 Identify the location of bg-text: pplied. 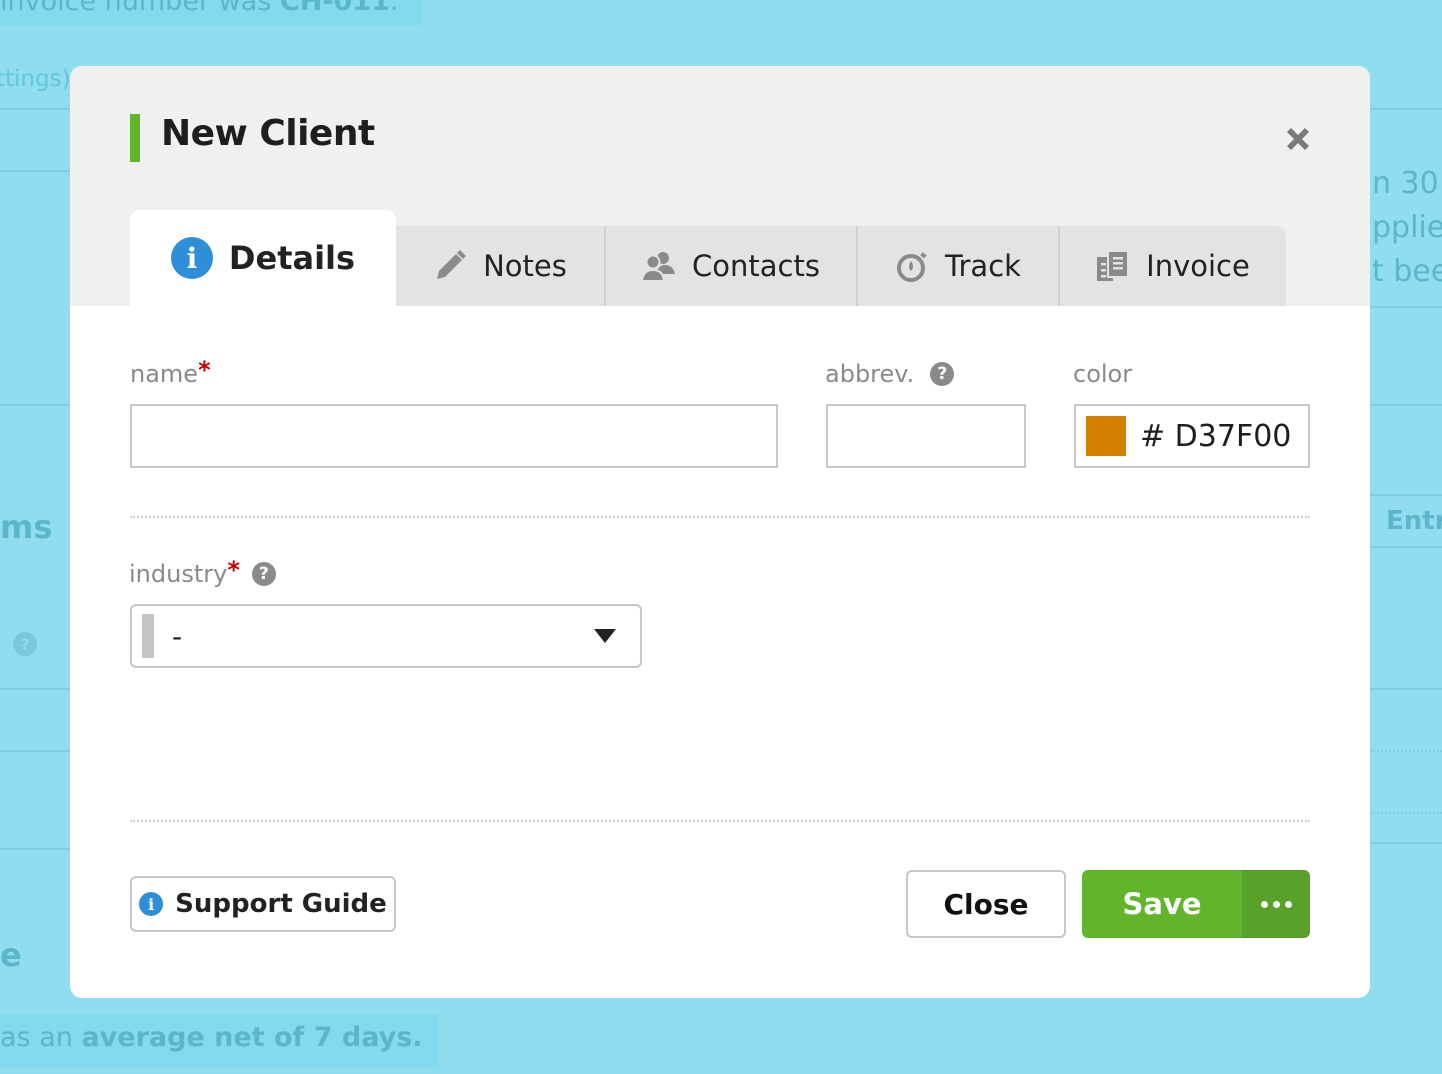
(1407, 227).